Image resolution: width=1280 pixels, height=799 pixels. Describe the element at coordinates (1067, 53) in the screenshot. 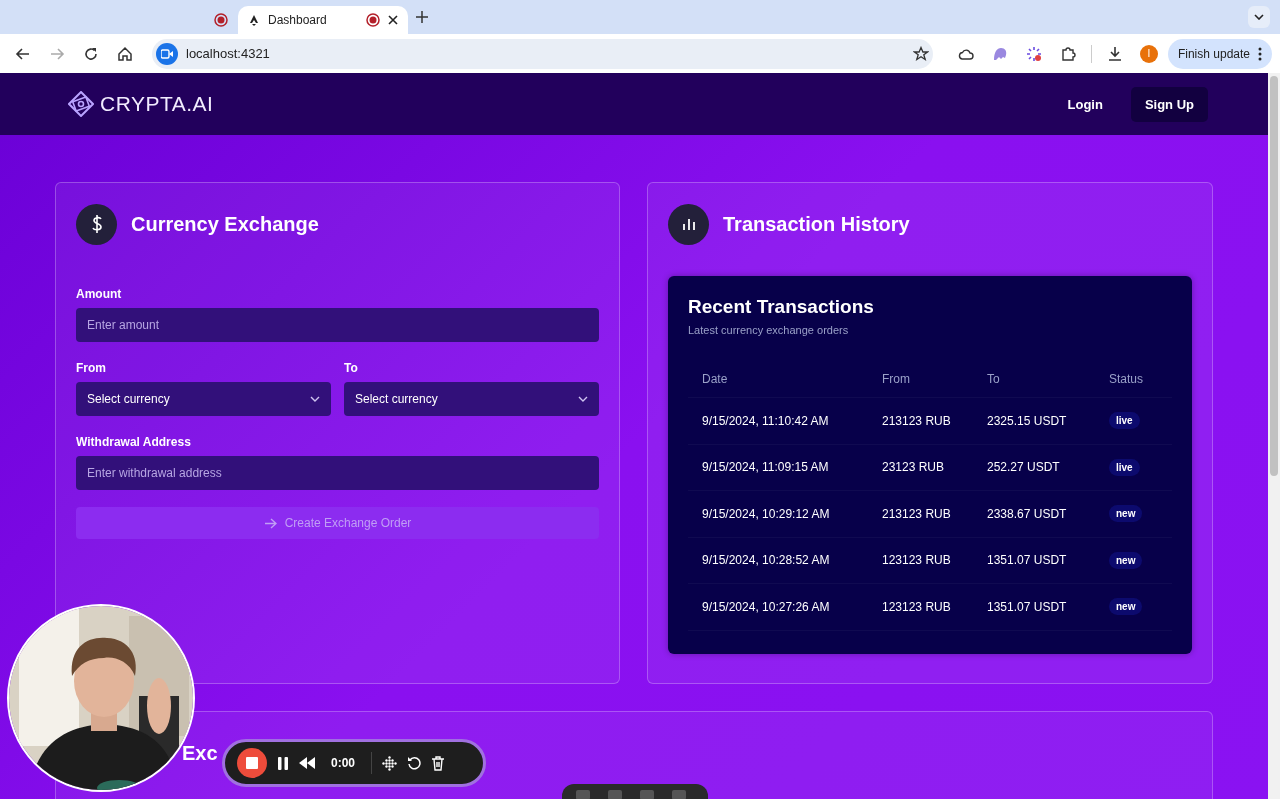

I see `puzzle-icon` at that location.